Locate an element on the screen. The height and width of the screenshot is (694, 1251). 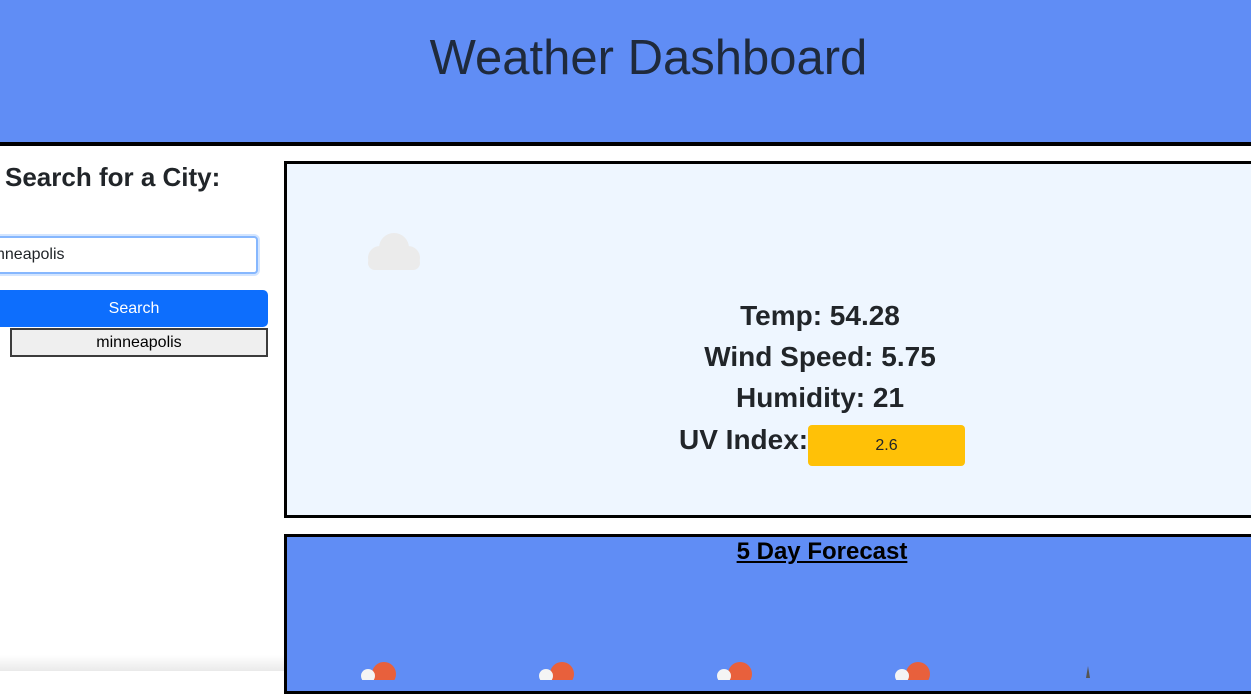
uv-index-label: UV Index: is located at coordinates (744, 439).